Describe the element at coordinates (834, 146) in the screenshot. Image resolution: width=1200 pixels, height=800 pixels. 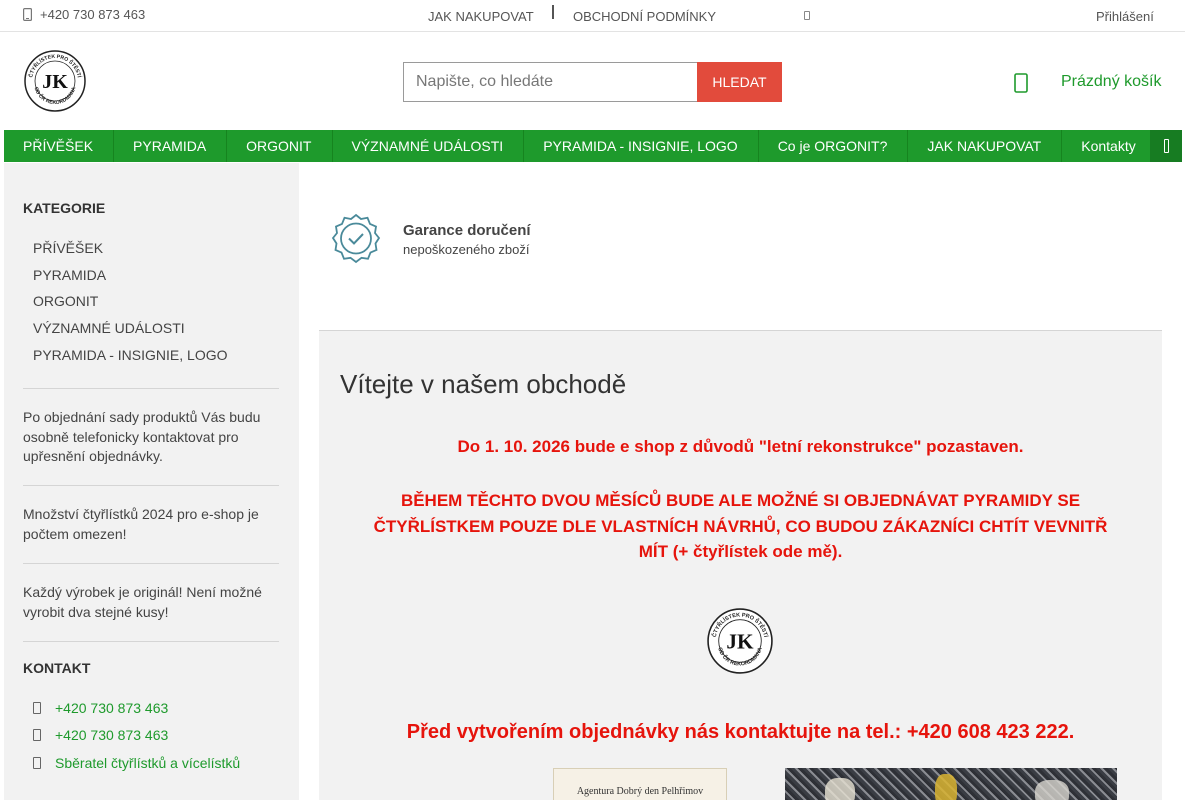
I see `nav-item-what-is-orgonite: Co je ORGONIT?` at that location.